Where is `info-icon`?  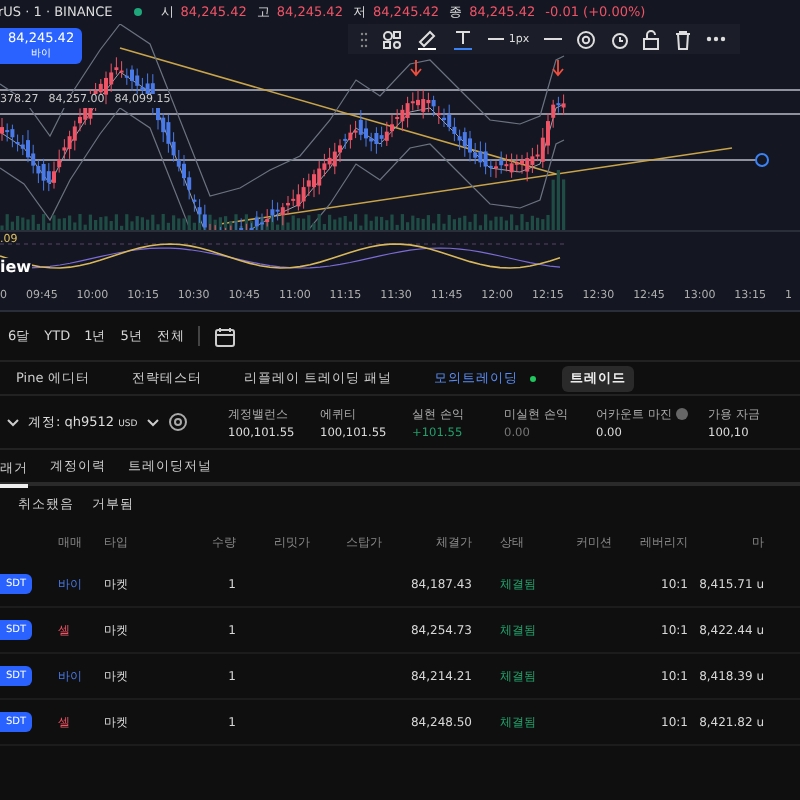
info-icon is located at coordinates (681, 414).